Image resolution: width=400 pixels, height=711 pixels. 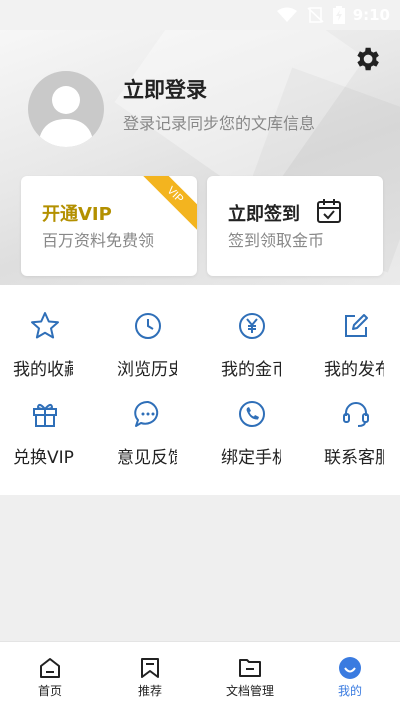 I want to click on bookmark-icon, so click(x=150, y=668).